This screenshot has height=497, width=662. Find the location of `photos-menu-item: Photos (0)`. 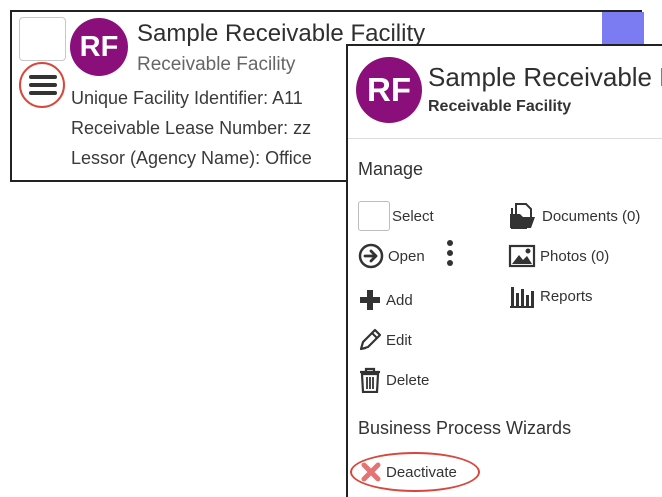

photos-menu-item: Photos (0) is located at coordinates (558, 256).